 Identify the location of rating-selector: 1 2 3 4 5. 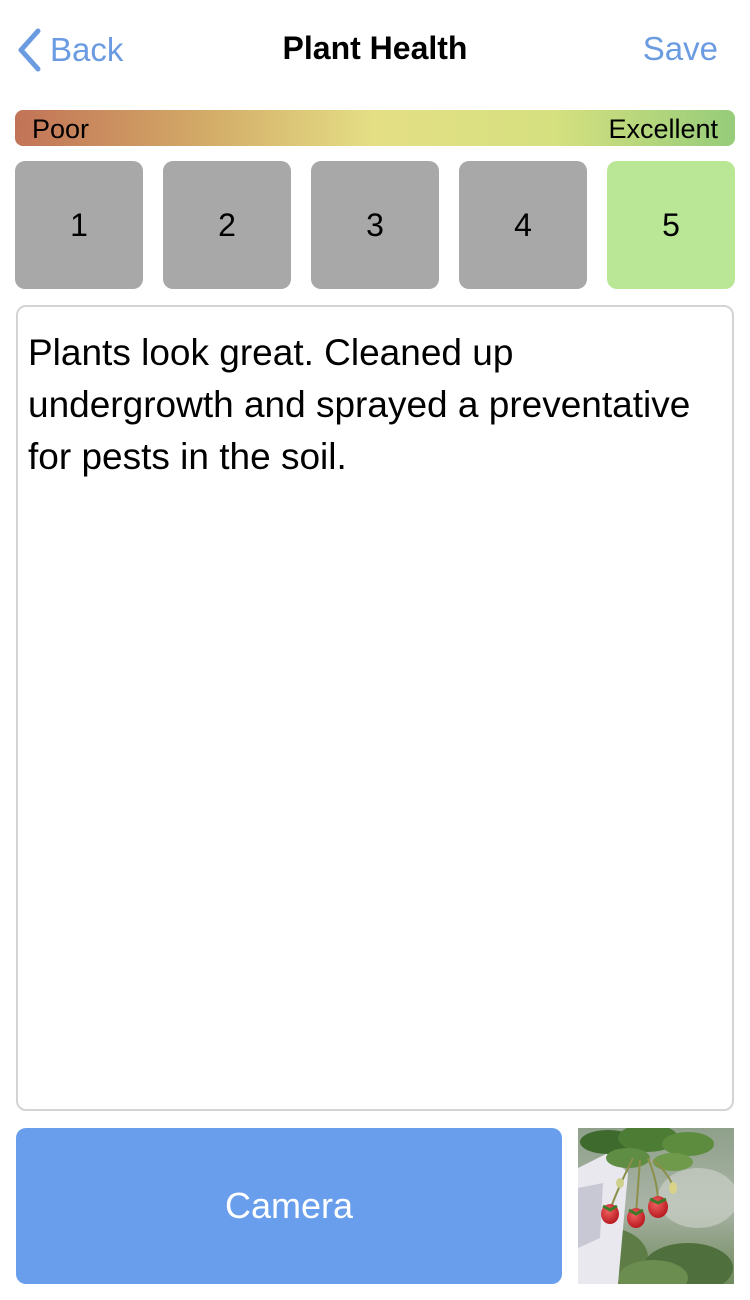
(375, 225).